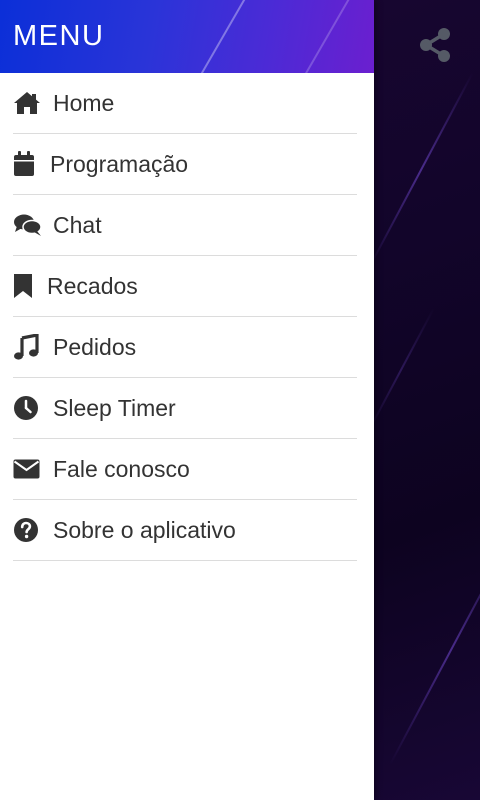  What do you see at coordinates (25, 164) in the screenshot?
I see `calendar-icon` at bounding box center [25, 164].